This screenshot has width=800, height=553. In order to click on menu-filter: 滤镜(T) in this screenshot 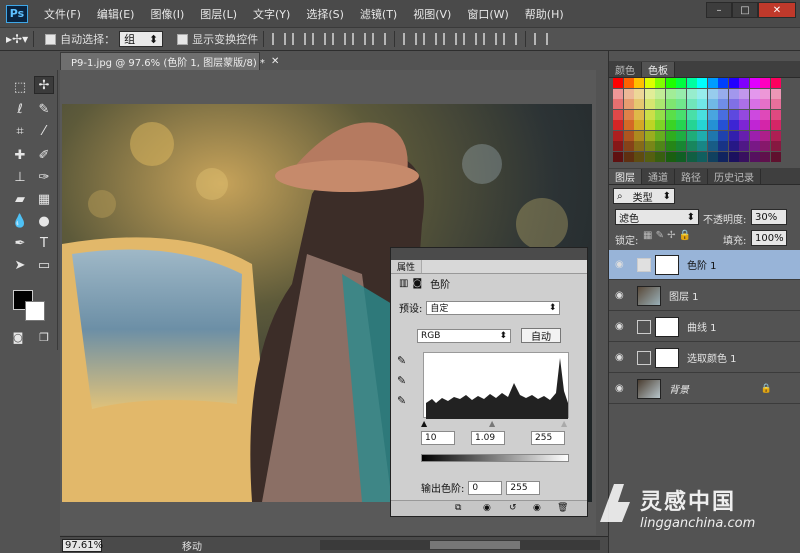, I will do `click(378, 14)`.